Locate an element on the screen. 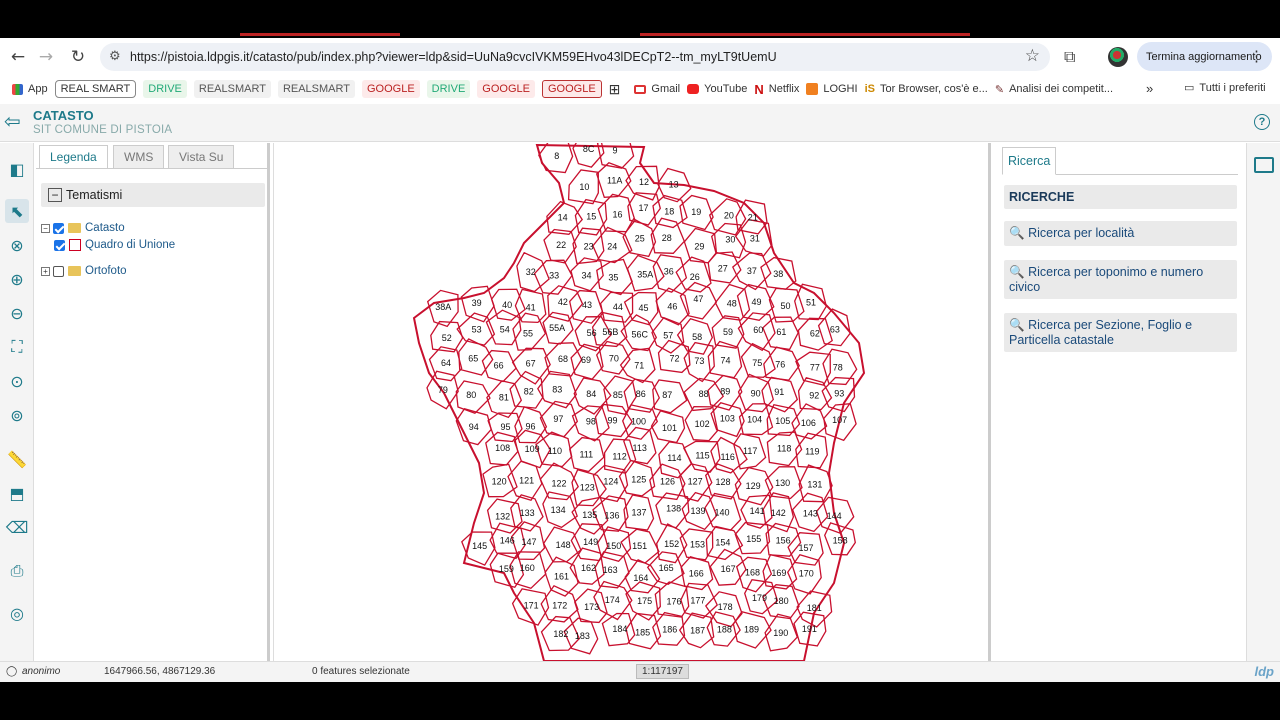  toggle-right-panel-icon is located at coordinates (1264, 165).